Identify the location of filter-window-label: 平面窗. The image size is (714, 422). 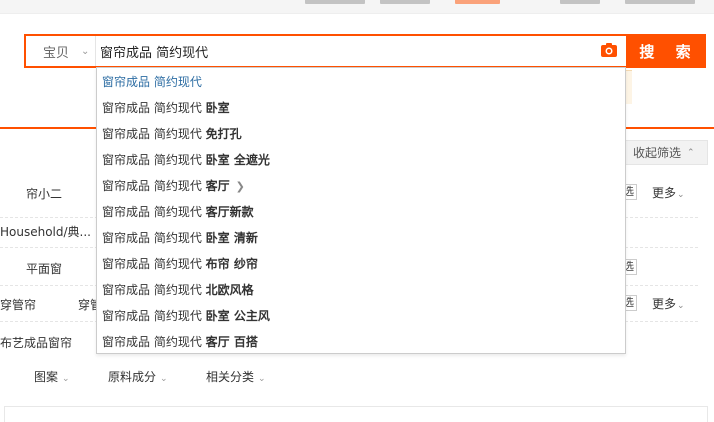
(44, 268).